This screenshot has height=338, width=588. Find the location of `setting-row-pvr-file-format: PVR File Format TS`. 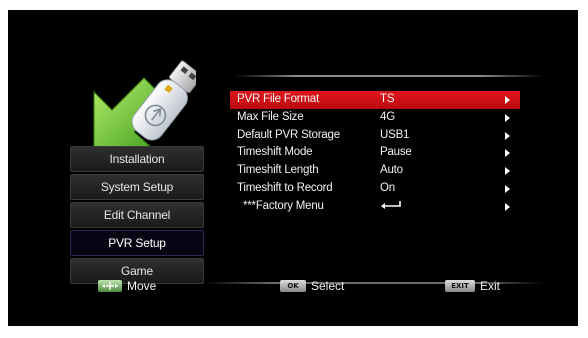

setting-row-pvr-file-format: PVR File Format TS is located at coordinates (375, 100).